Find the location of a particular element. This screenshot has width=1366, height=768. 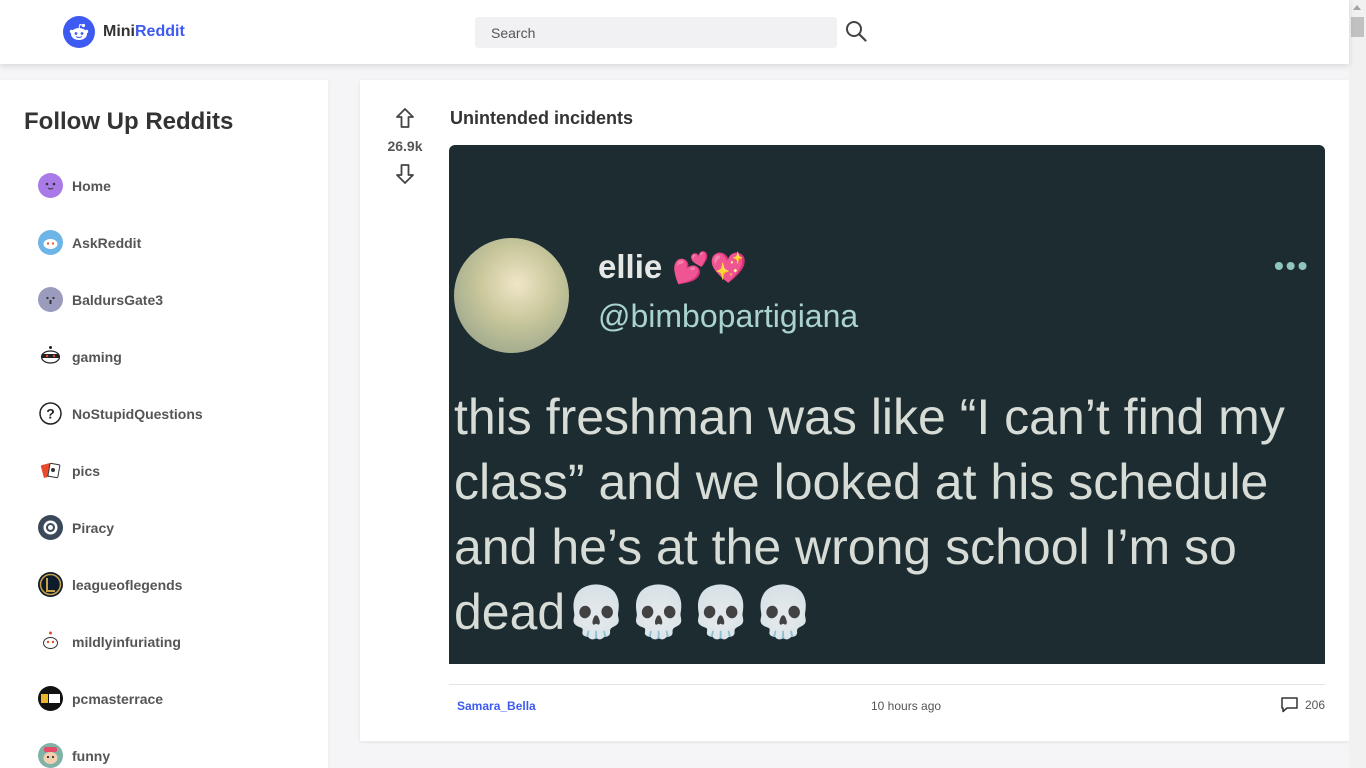

tweet-author-name: ellie 💕💖 is located at coordinates (672, 267).